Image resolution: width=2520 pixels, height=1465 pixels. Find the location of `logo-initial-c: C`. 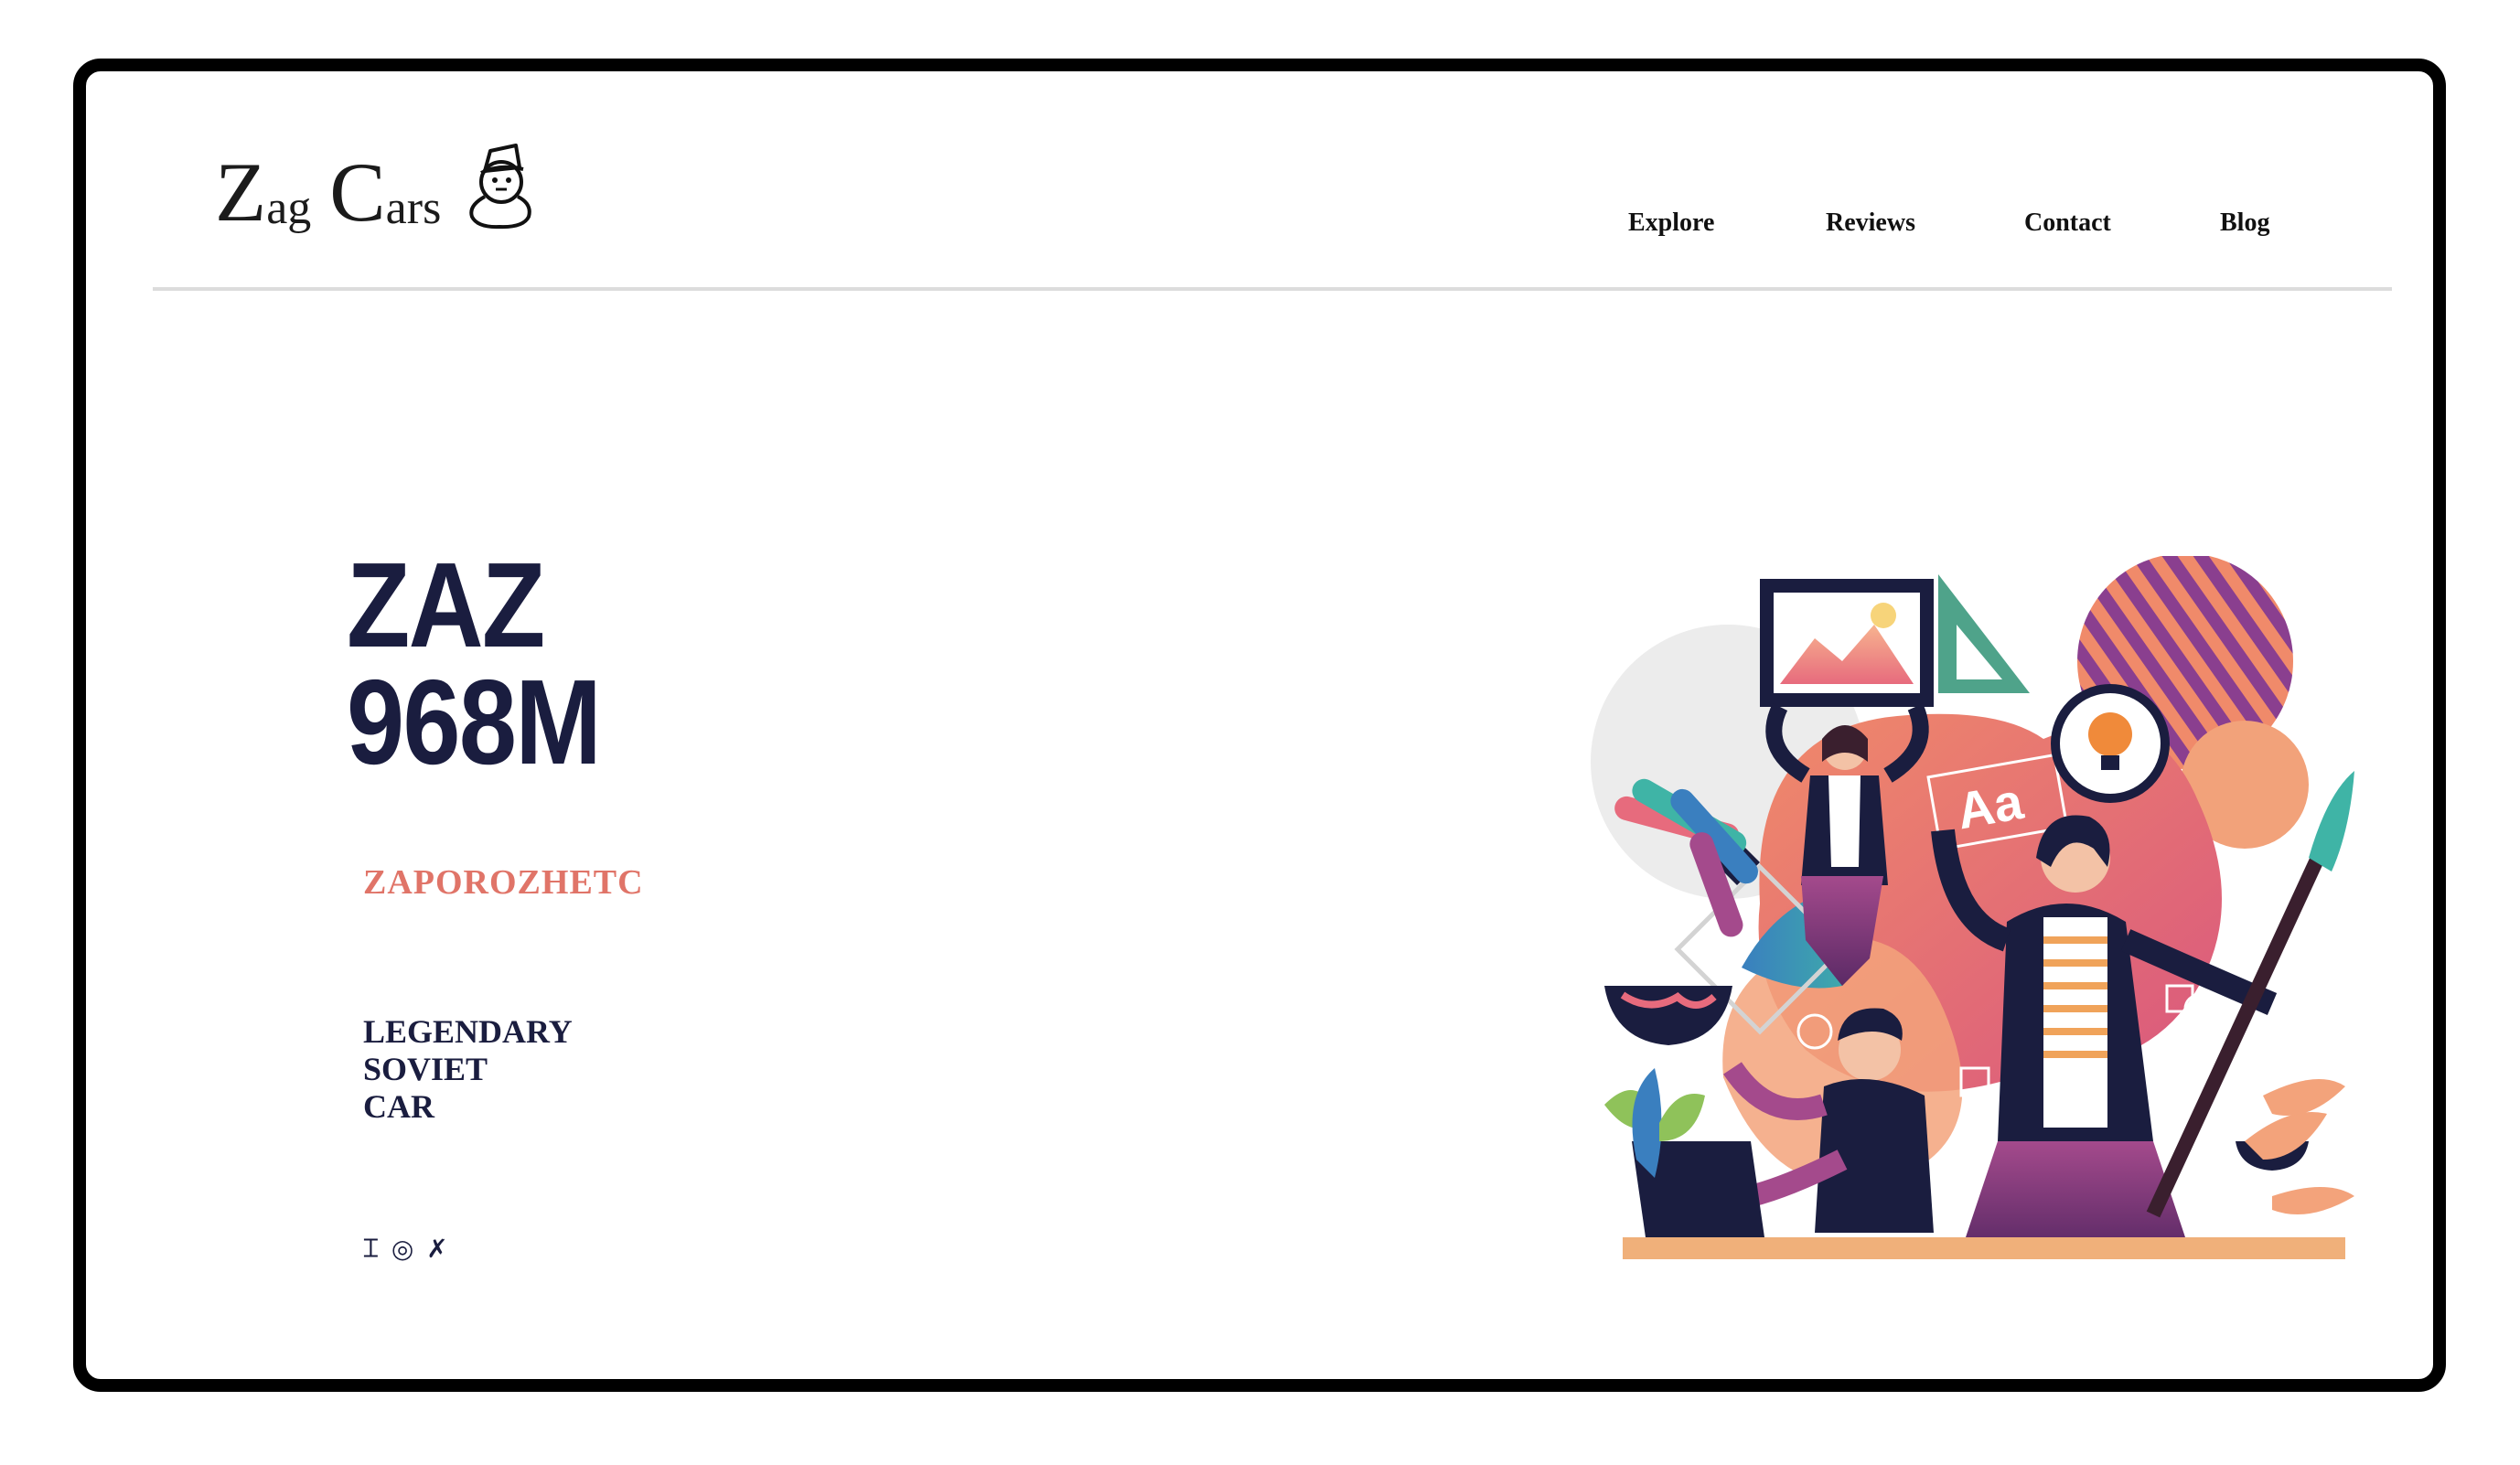

logo-initial-c: C is located at coordinates (357, 192).